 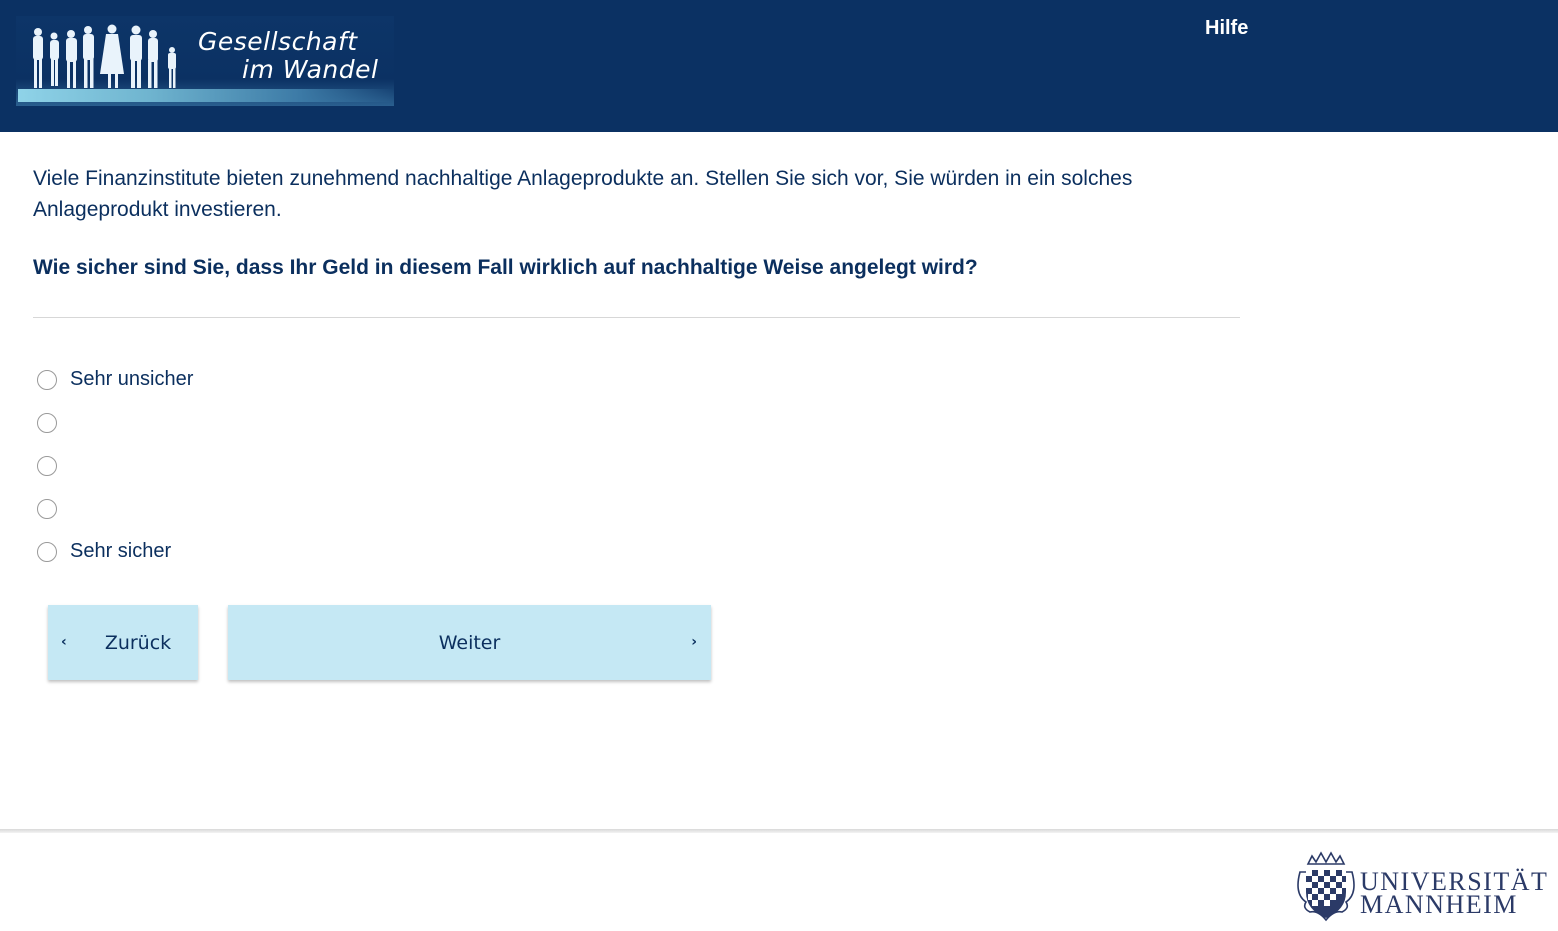 What do you see at coordinates (104, 56) in the screenshot?
I see `people-silhouettes-icon` at bounding box center [104, 56].